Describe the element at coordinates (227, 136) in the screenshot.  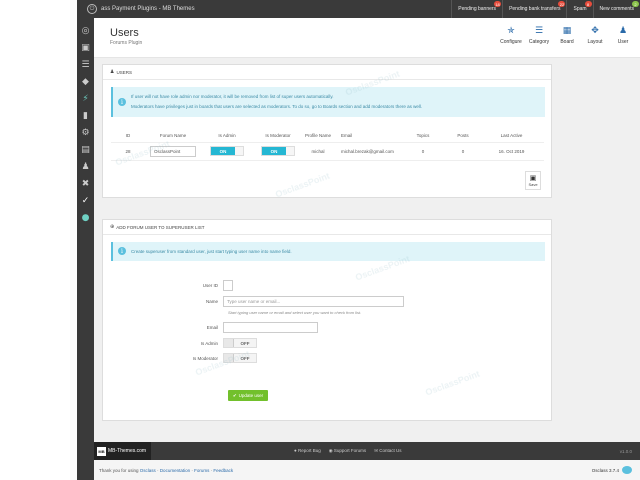
I see `col-is-admin: Is Admin` at that location.